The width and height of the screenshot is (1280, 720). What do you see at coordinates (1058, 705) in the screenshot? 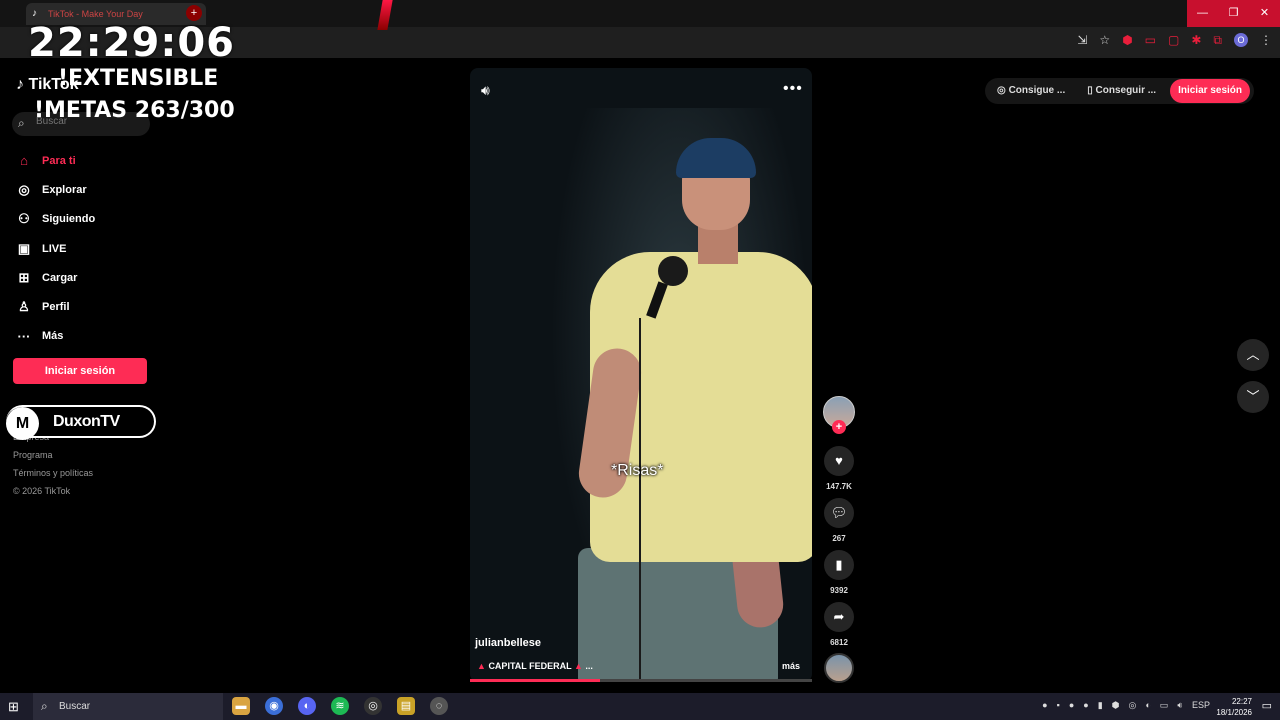
I see `nvidia-icon: ▪` at bounding box center [1058, 705].